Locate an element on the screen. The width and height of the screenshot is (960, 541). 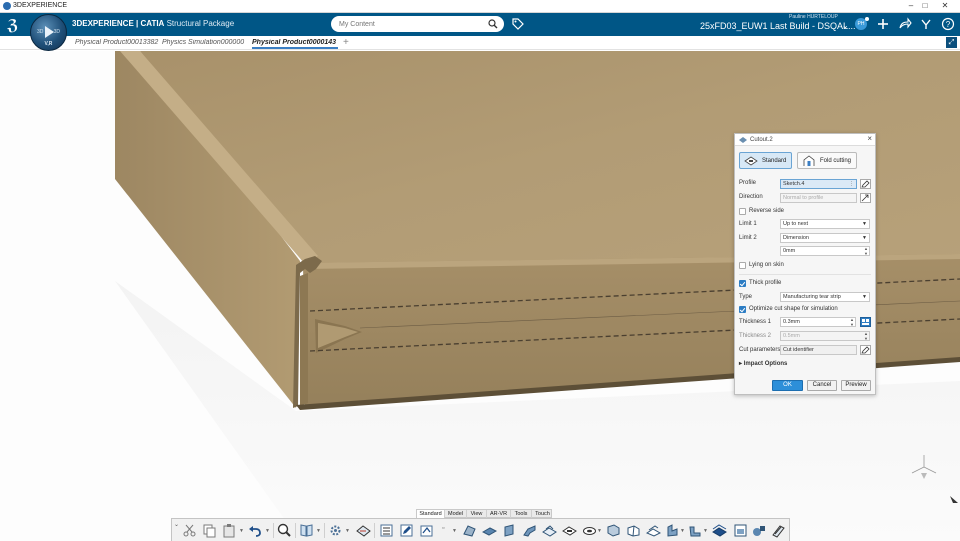
undo-icon is located at coordinates (255, 530).